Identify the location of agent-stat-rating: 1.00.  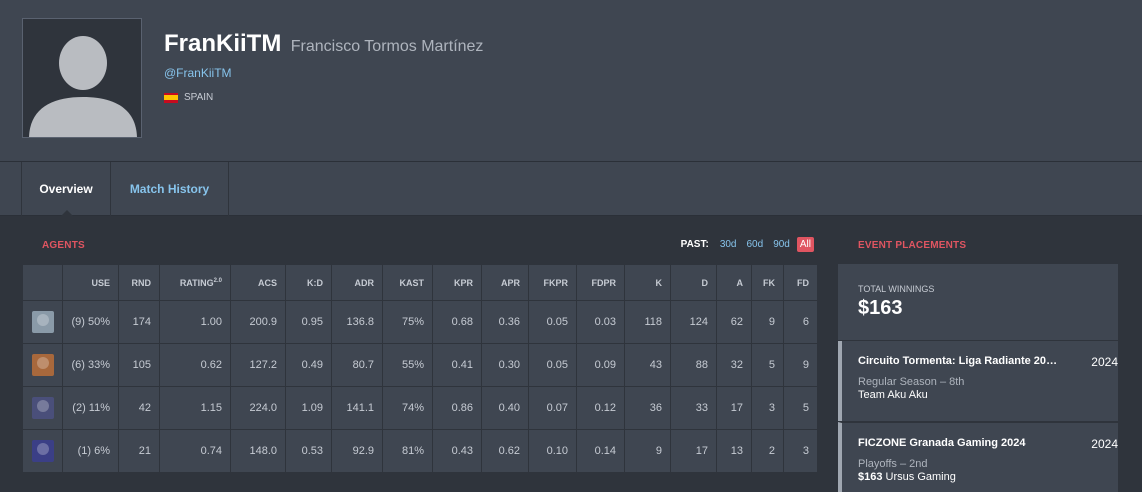
(195, 322).